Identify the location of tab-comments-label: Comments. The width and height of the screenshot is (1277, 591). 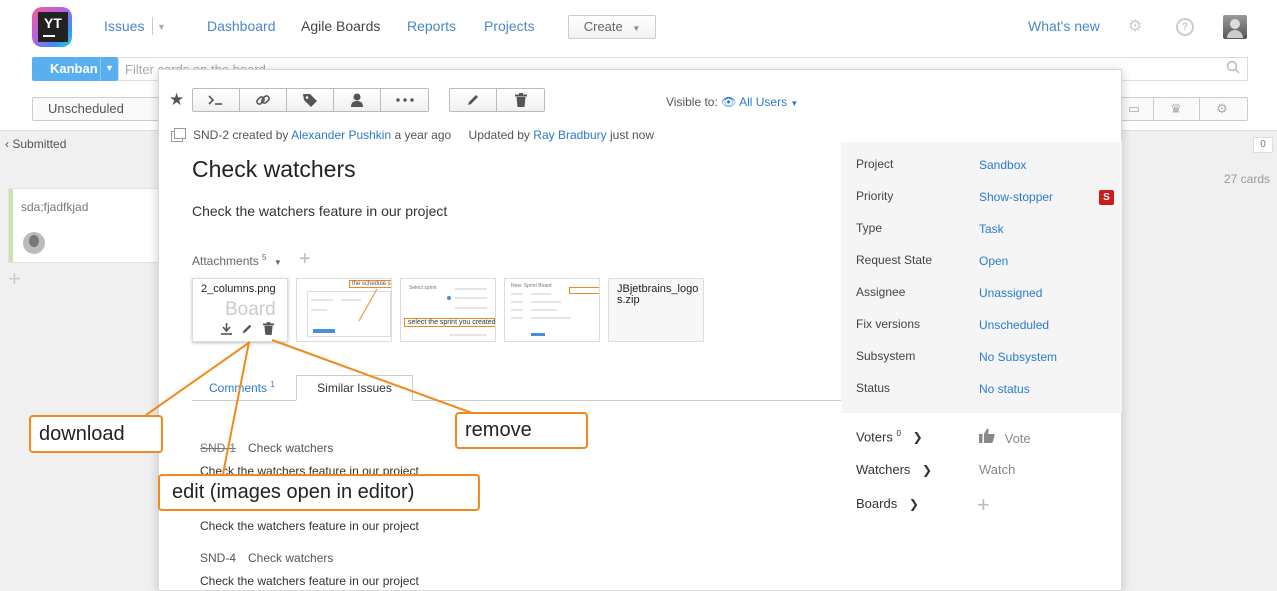
(238, 388).